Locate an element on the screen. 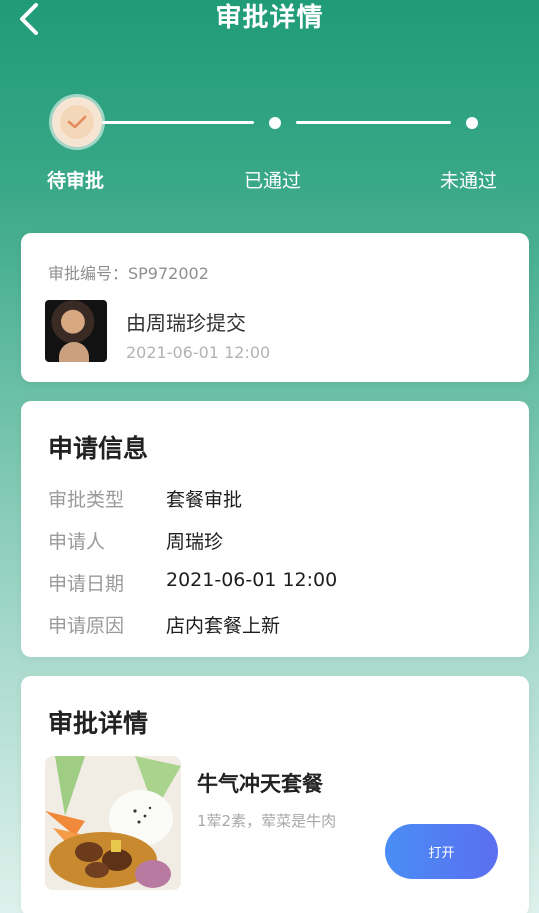  info-row: 审批类型 套餐审批 is located at coordinates (278, 499).